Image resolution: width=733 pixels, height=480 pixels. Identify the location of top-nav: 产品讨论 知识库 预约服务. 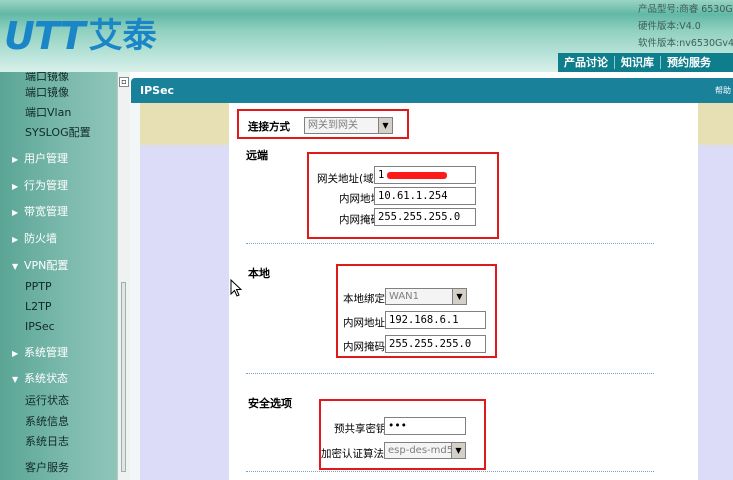
(645, 62).